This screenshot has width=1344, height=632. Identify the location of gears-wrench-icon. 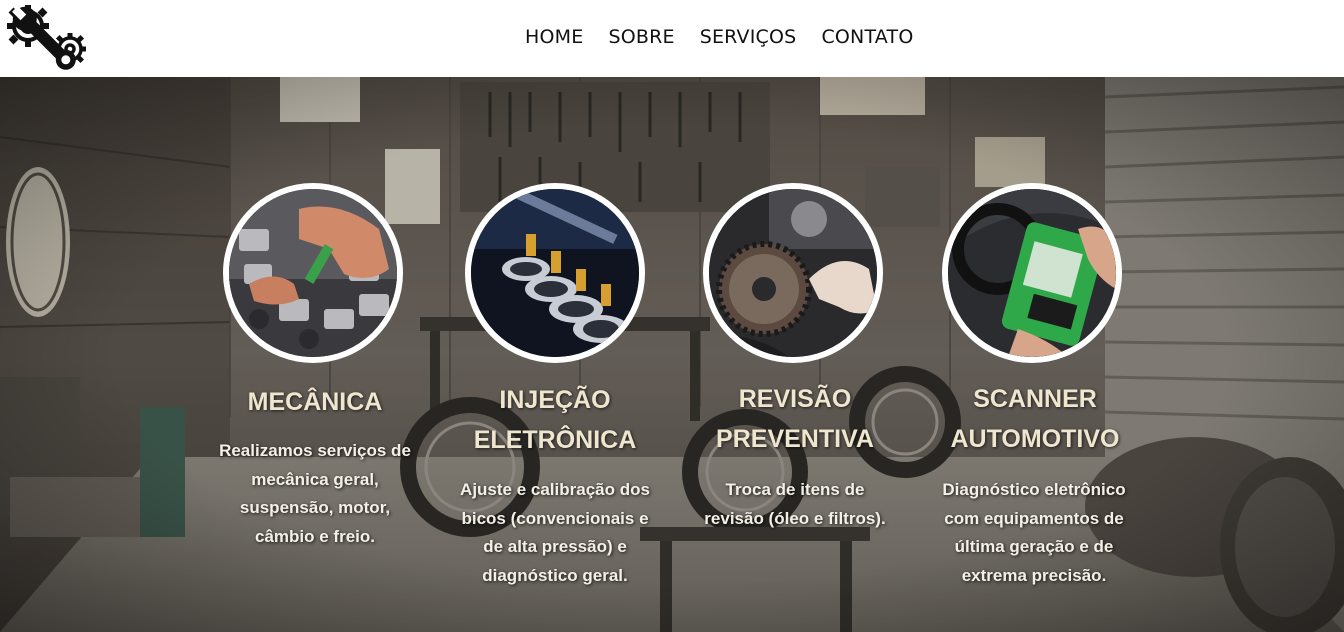
(46, 37).